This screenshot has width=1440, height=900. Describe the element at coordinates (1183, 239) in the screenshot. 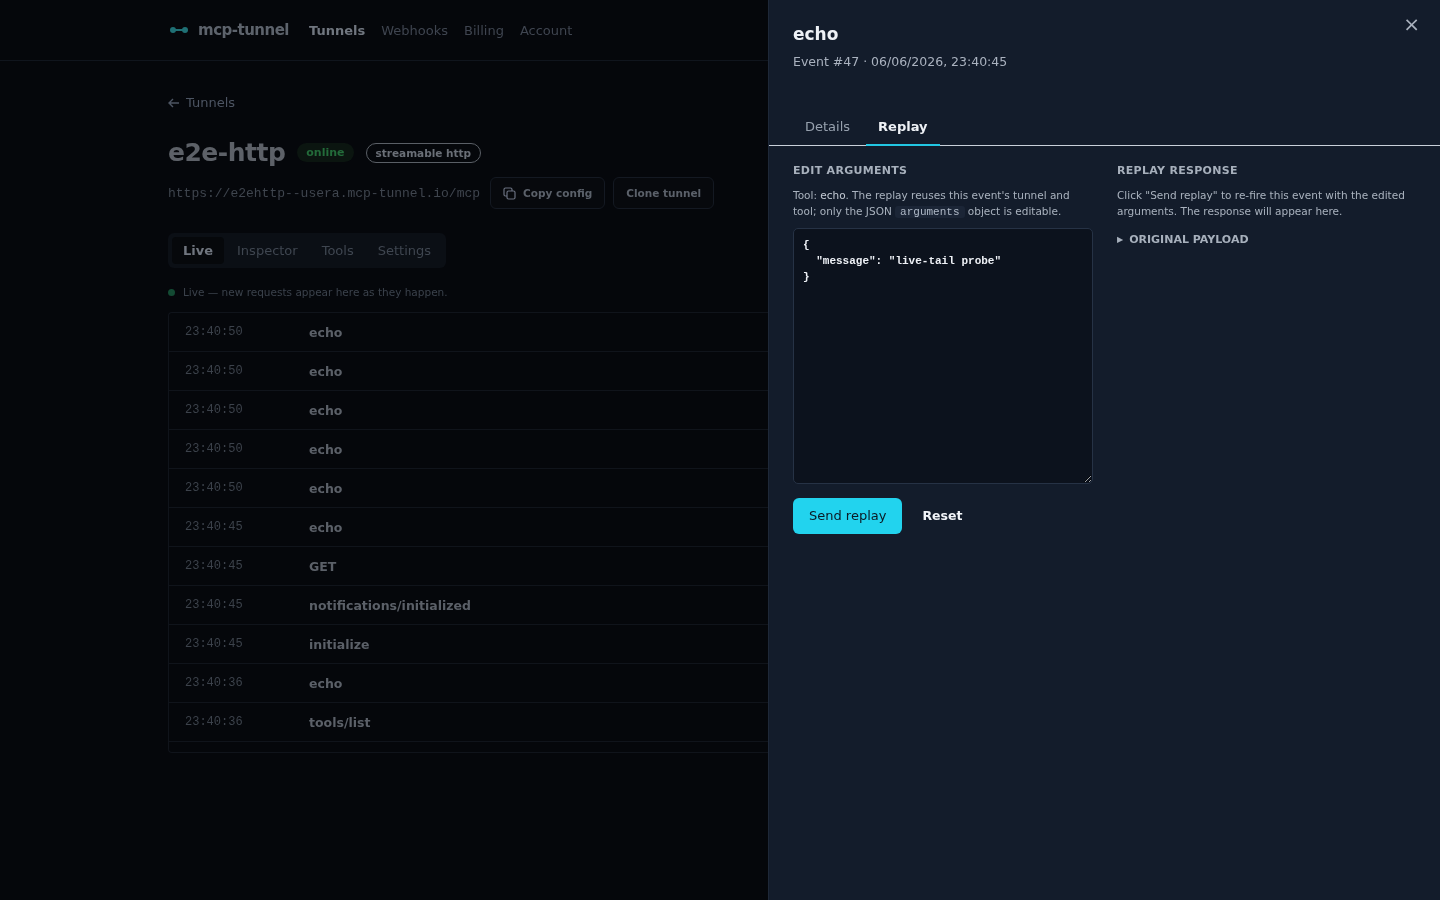

I see `original-payload-toggle: ▶ ORIGINAL PAYLOAD` at that location.